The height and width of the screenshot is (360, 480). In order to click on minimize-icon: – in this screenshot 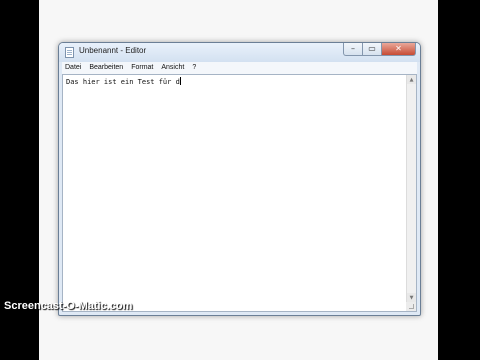, I will do `click(353, 48)`.